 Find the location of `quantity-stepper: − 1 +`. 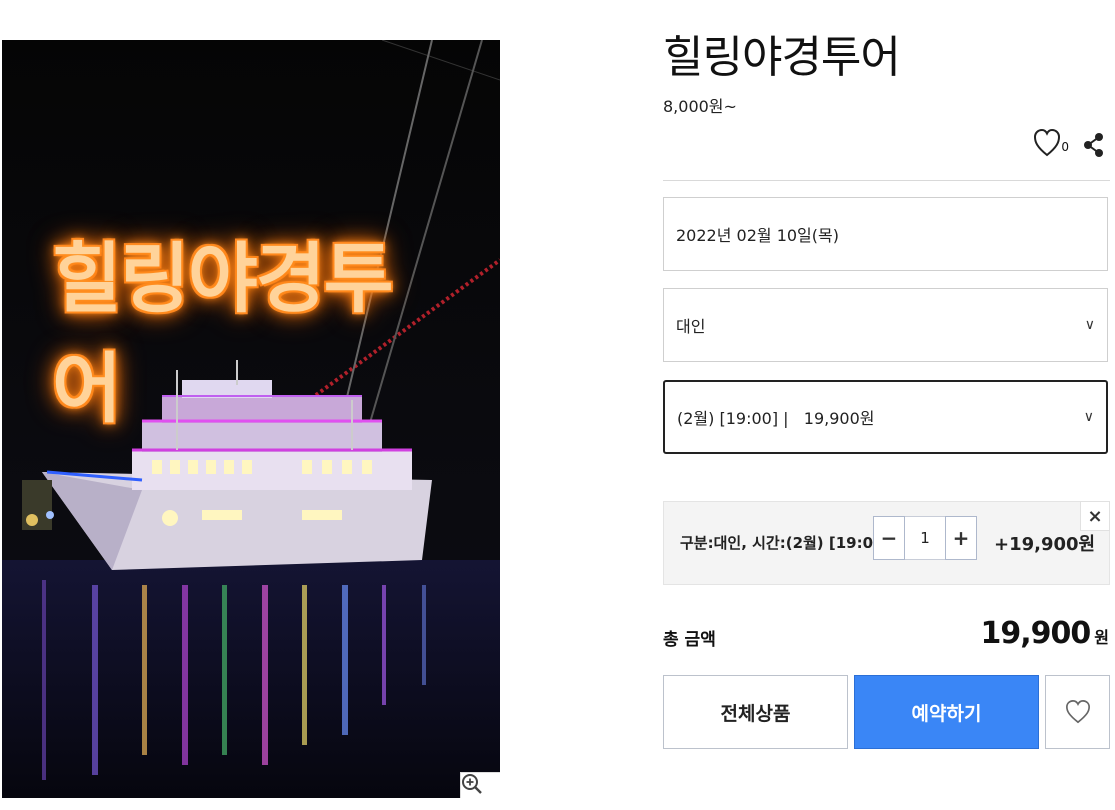

quantity-stepper: − 1 + is located at coordinates (925, 538).